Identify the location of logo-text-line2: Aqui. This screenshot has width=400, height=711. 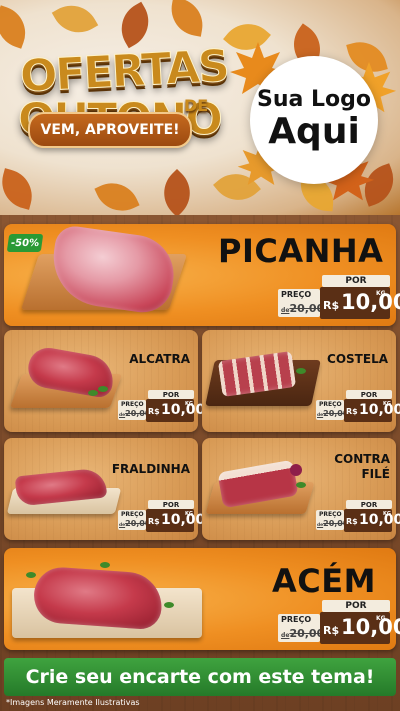
(314, 132).